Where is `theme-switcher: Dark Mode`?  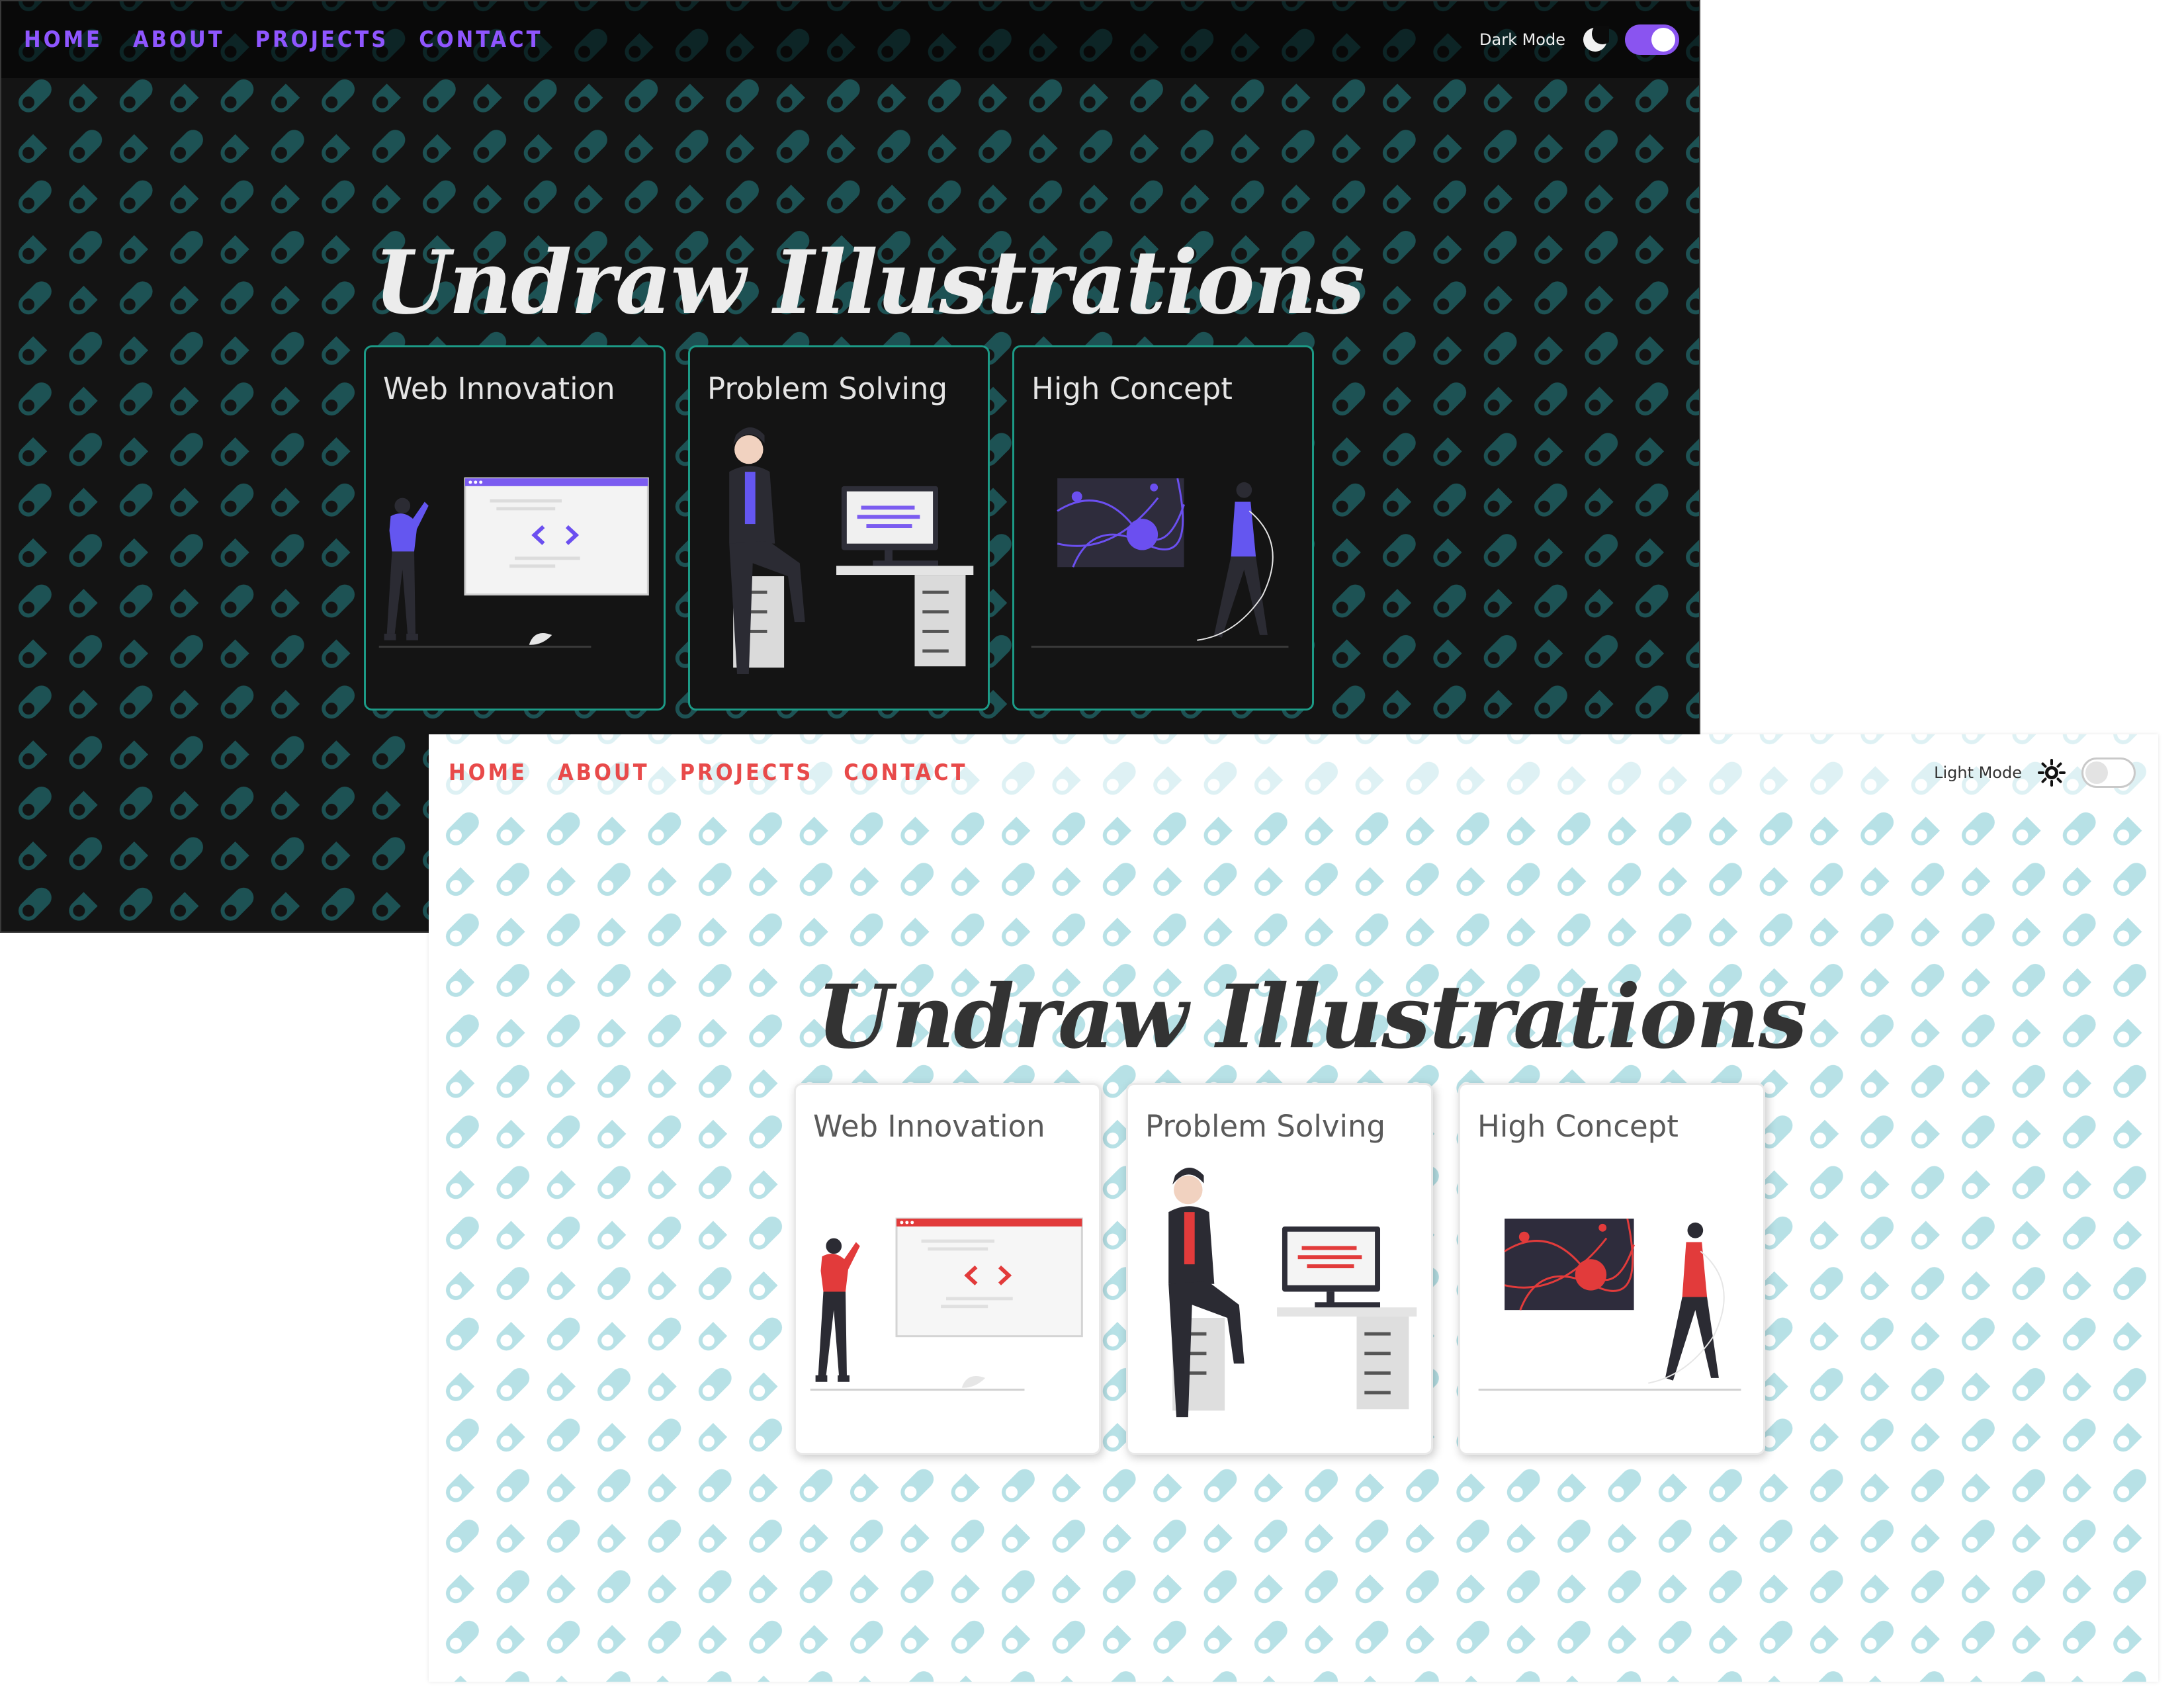 theme-switcher: Dark Mode is located at coordinates (1579, 39).